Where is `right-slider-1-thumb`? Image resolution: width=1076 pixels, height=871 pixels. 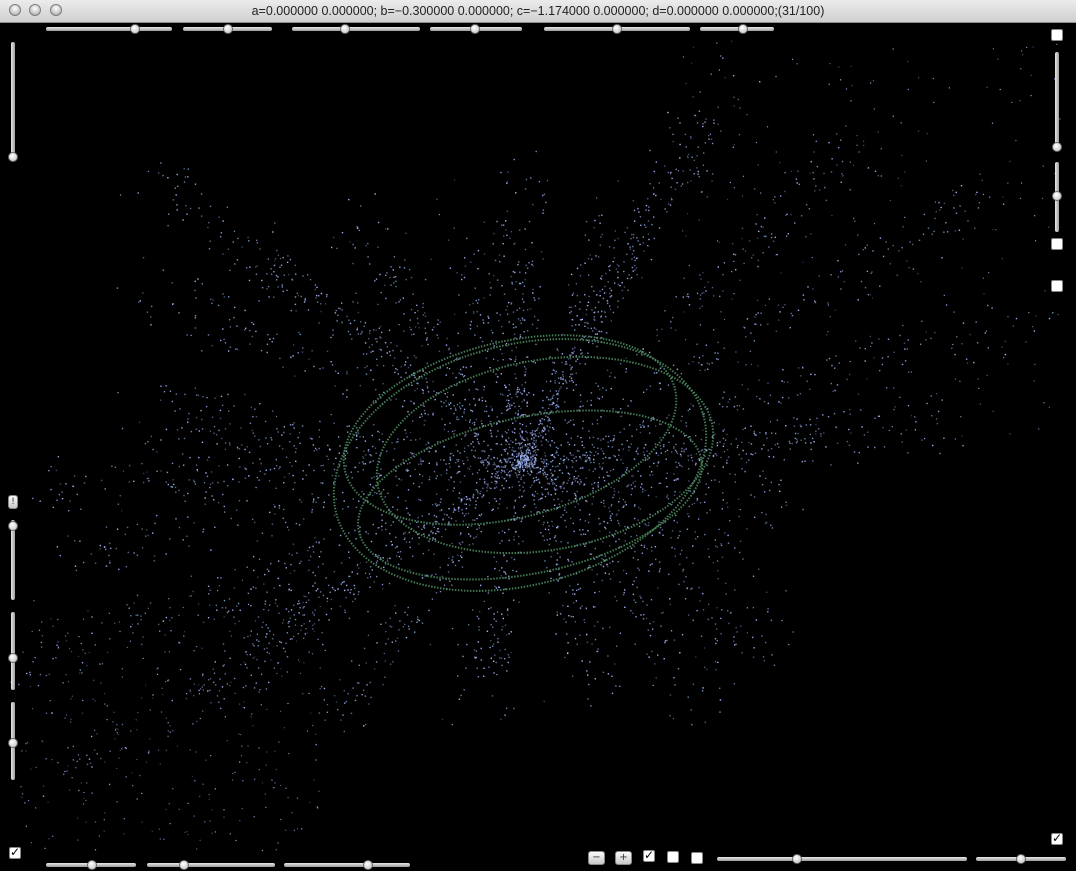
right-slider-1-thumb is located at coordinates (1057, 147).